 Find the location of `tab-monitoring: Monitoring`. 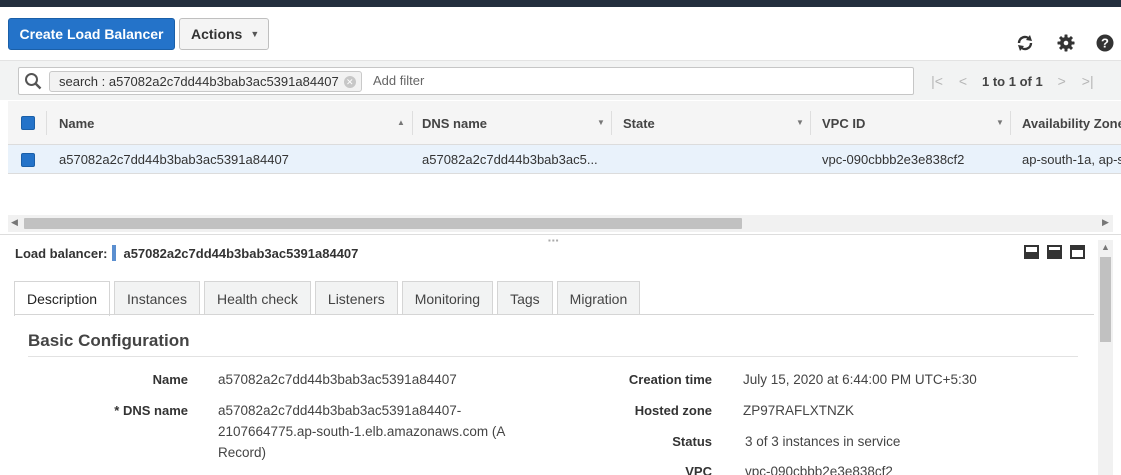

tab-monitoring: Monitoring is located at coordinates (447, 298).